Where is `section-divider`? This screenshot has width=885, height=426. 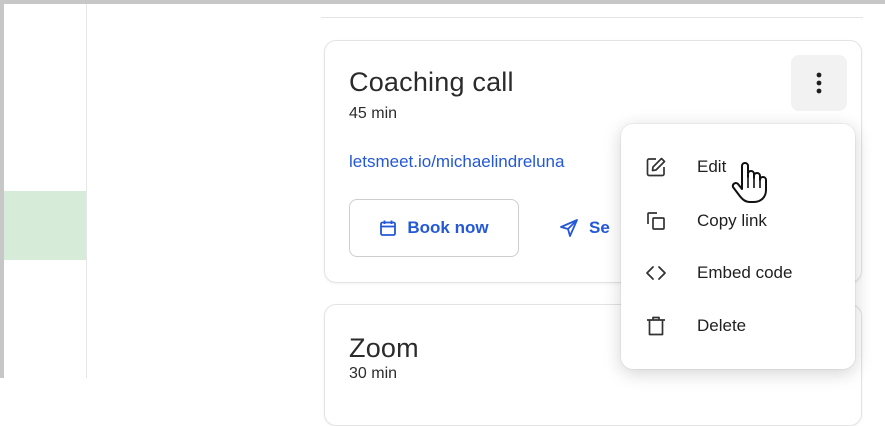 section-divider is located at coordinates (592, 17).